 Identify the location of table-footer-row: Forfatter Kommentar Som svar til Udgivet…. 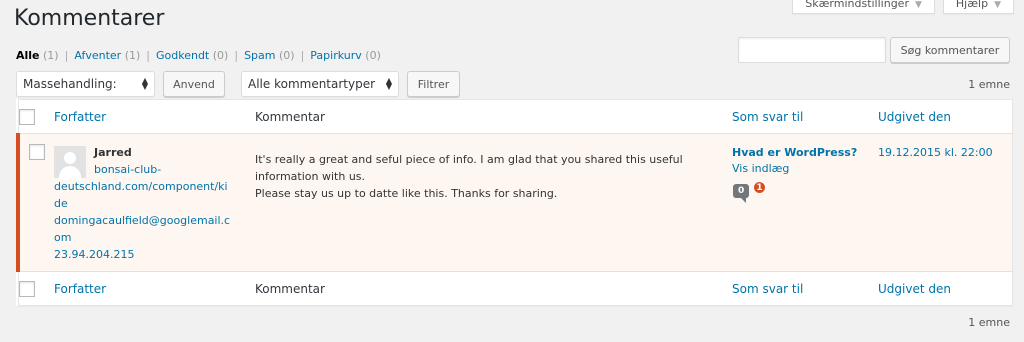
(515, 288).